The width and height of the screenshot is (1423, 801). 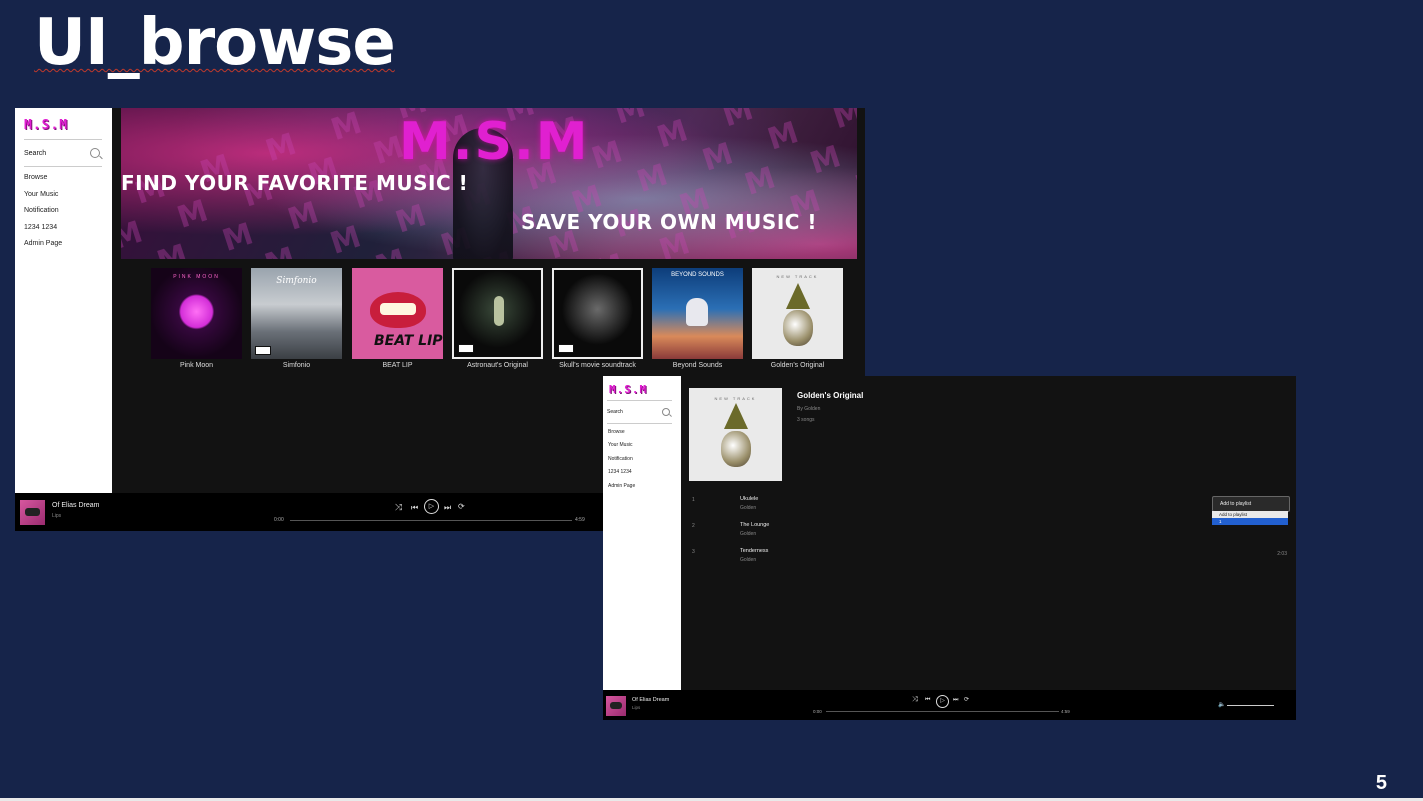 I want to click on song-duration: 2:03, so click(x=1282, y=554).